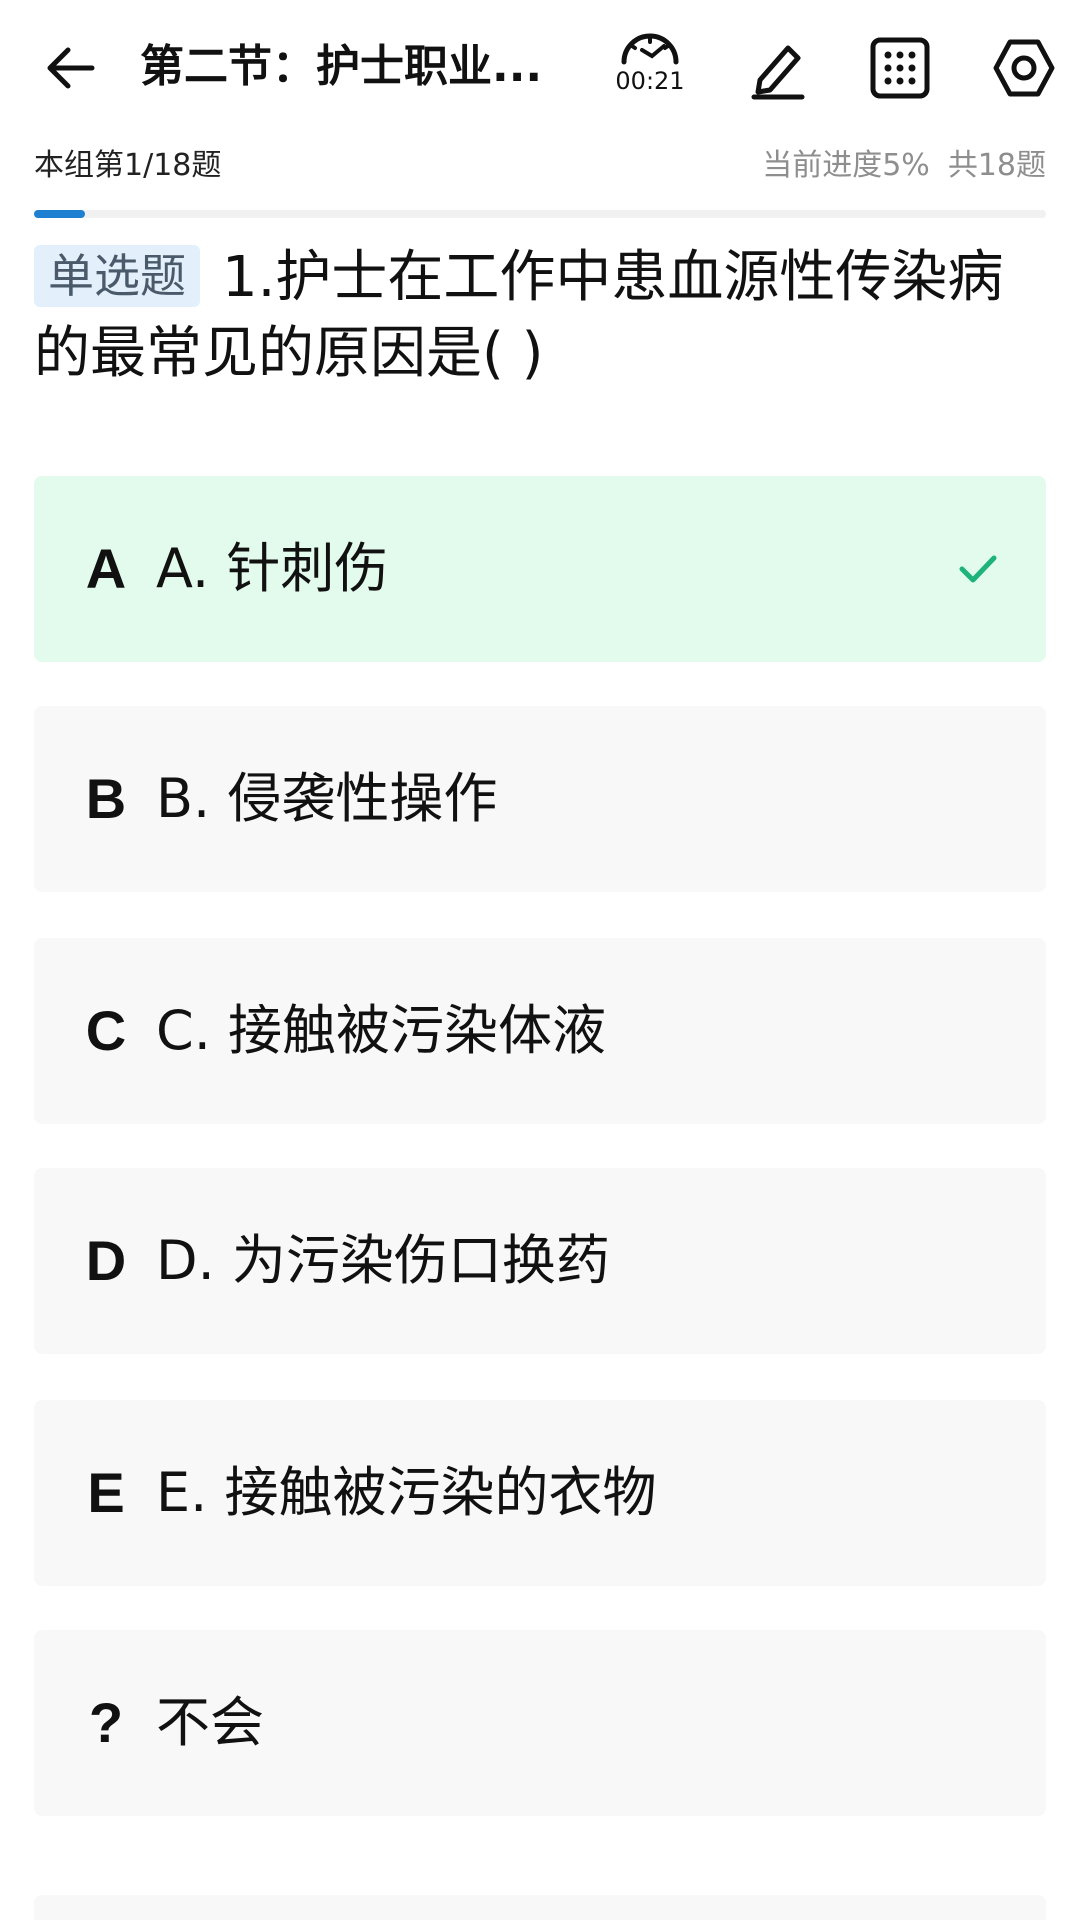 This screenshot has width=1080, height=1920. I want to click on option-c: C C. 接触被污染体液, so click(540, 1031).